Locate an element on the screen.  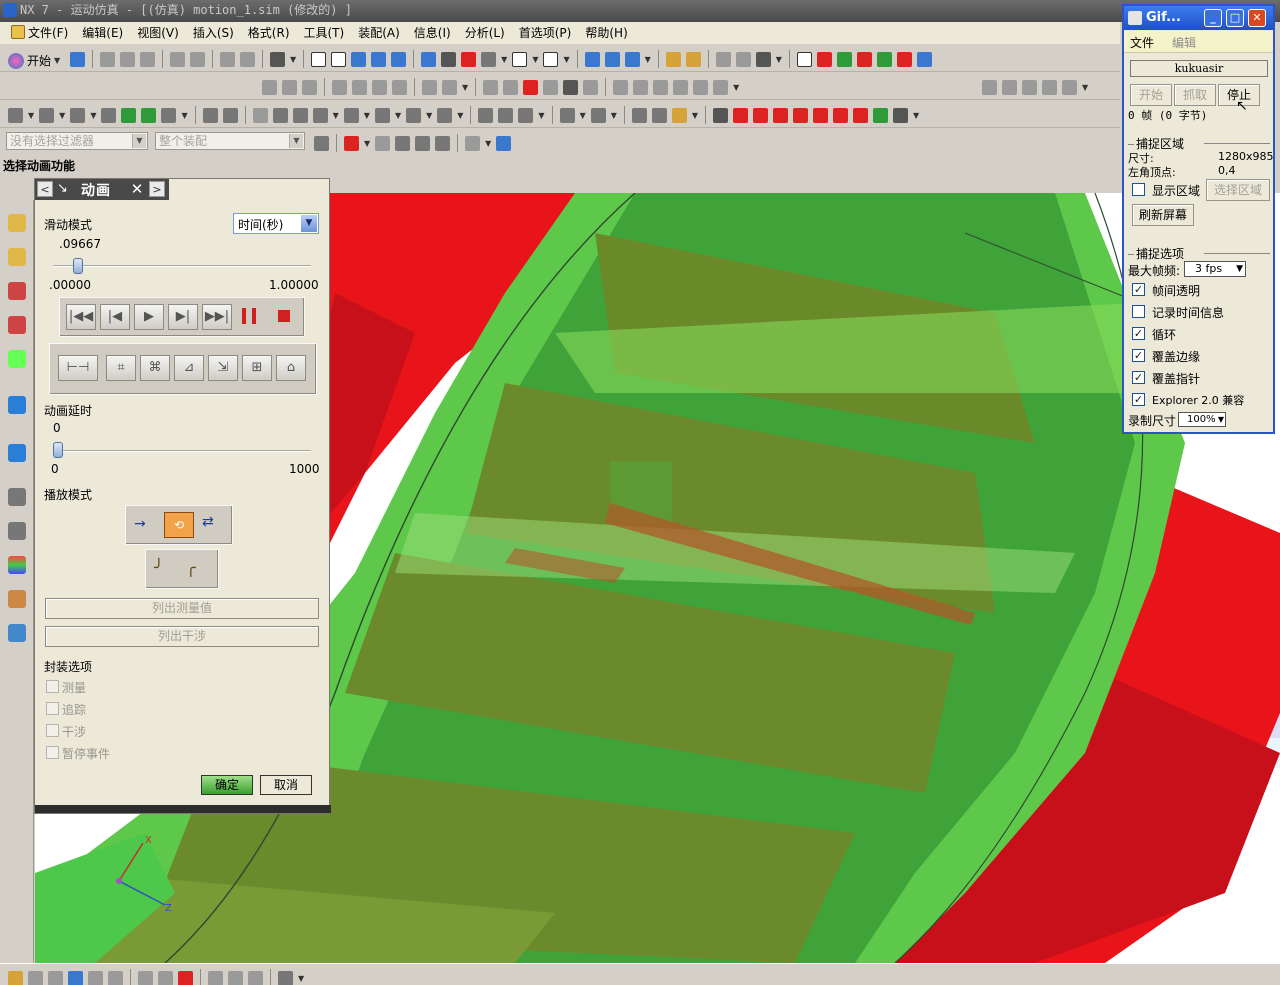
mirror-icon is located at coordinates (445, 115).